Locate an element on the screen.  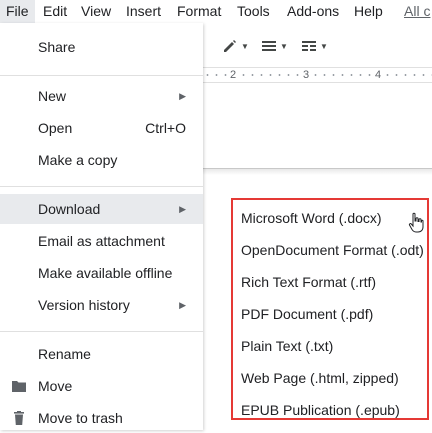
menu-item-version-history: Version history ▶ is located at coordinates (101, 305).